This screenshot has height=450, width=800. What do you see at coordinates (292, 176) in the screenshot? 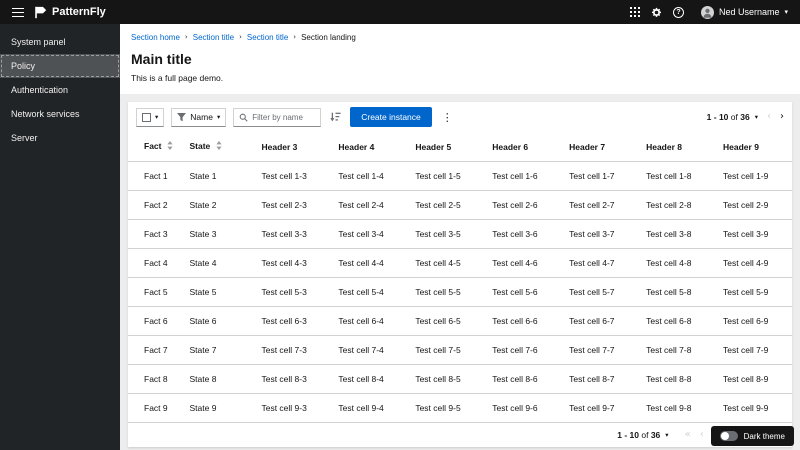
I see `table-cell: Test cell 1-3` at bounding box center [292, 176].